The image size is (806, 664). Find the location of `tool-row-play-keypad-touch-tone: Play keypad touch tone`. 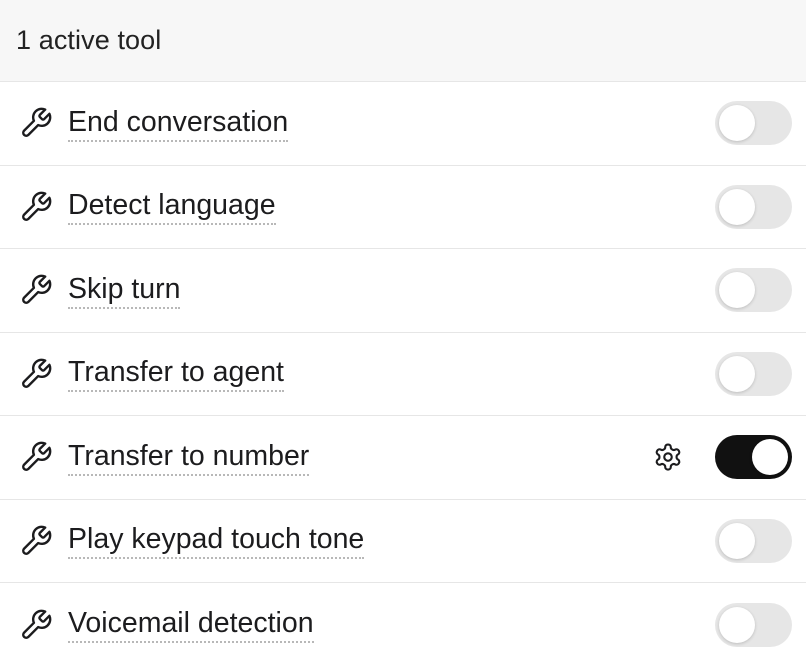

tool-row-play-keypad-touch-tone: Play keypad touch tone is located at coordinates (403, 541).